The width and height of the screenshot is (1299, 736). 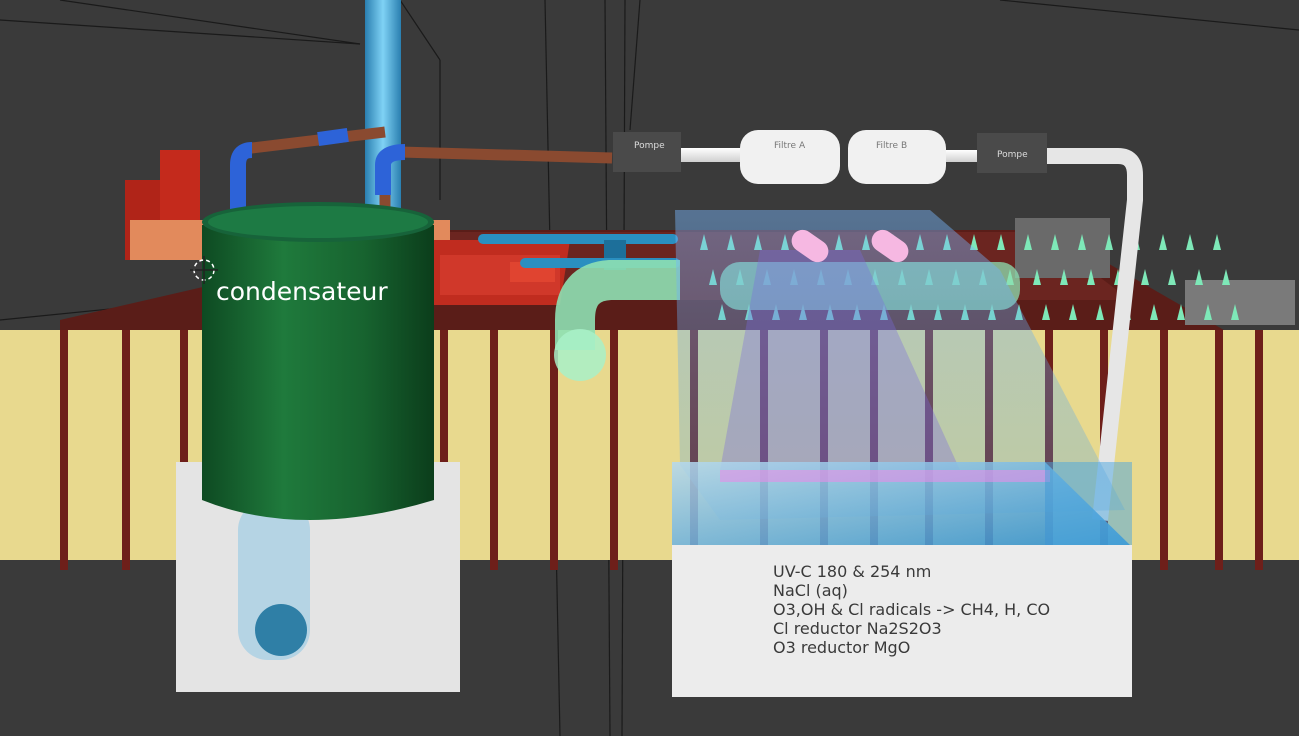 What do you see at coordinates (841, 647) in the screenshot?
I see `reactor-text-line: O3 reductor MgO` at bounding box center [841, 647].